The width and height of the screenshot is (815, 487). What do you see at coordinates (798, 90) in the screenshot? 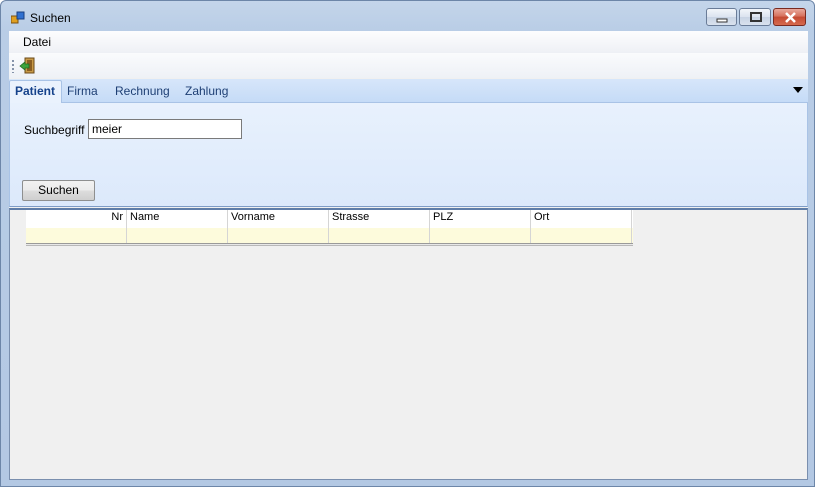
I see `chevron-down-icon` at bounding box center [798, 90].